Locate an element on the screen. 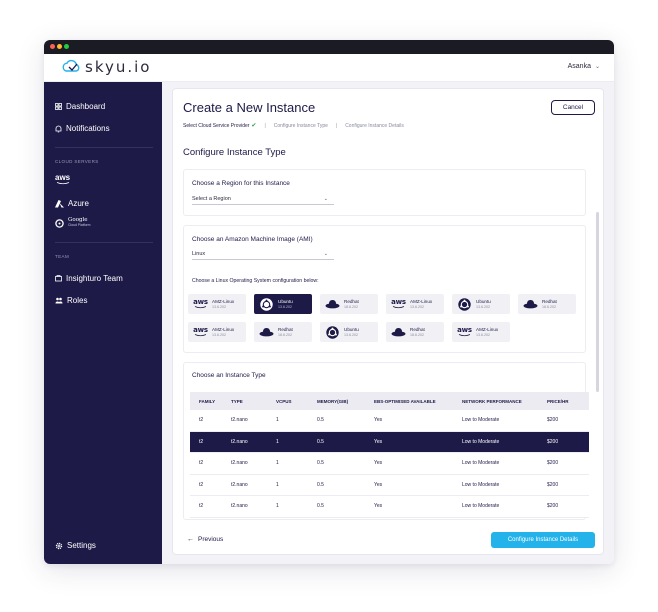  sidebar-item-team: Insighturo Team is located at coordinates (89, 278).